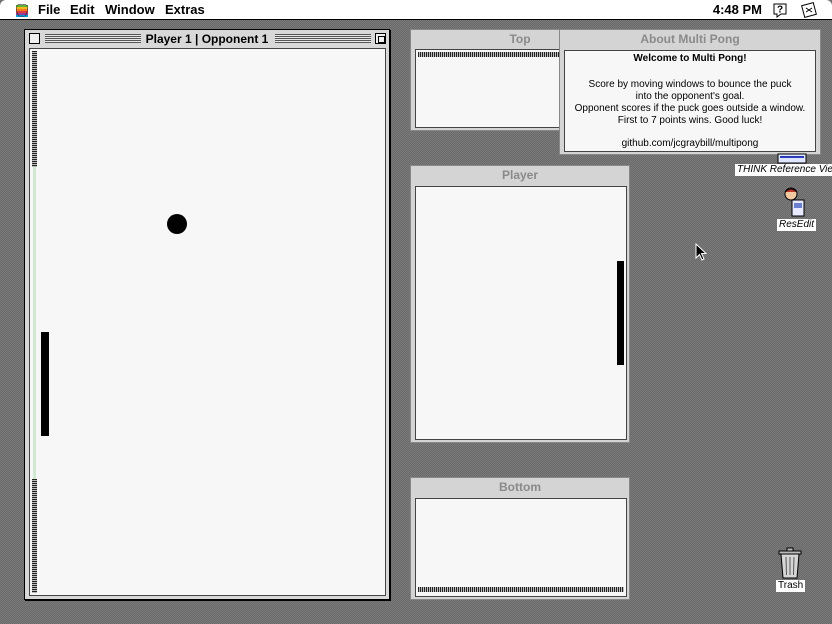  Describe the element at coordinates (34, 323) in the screenshot. I see `goal-zone` at that location.